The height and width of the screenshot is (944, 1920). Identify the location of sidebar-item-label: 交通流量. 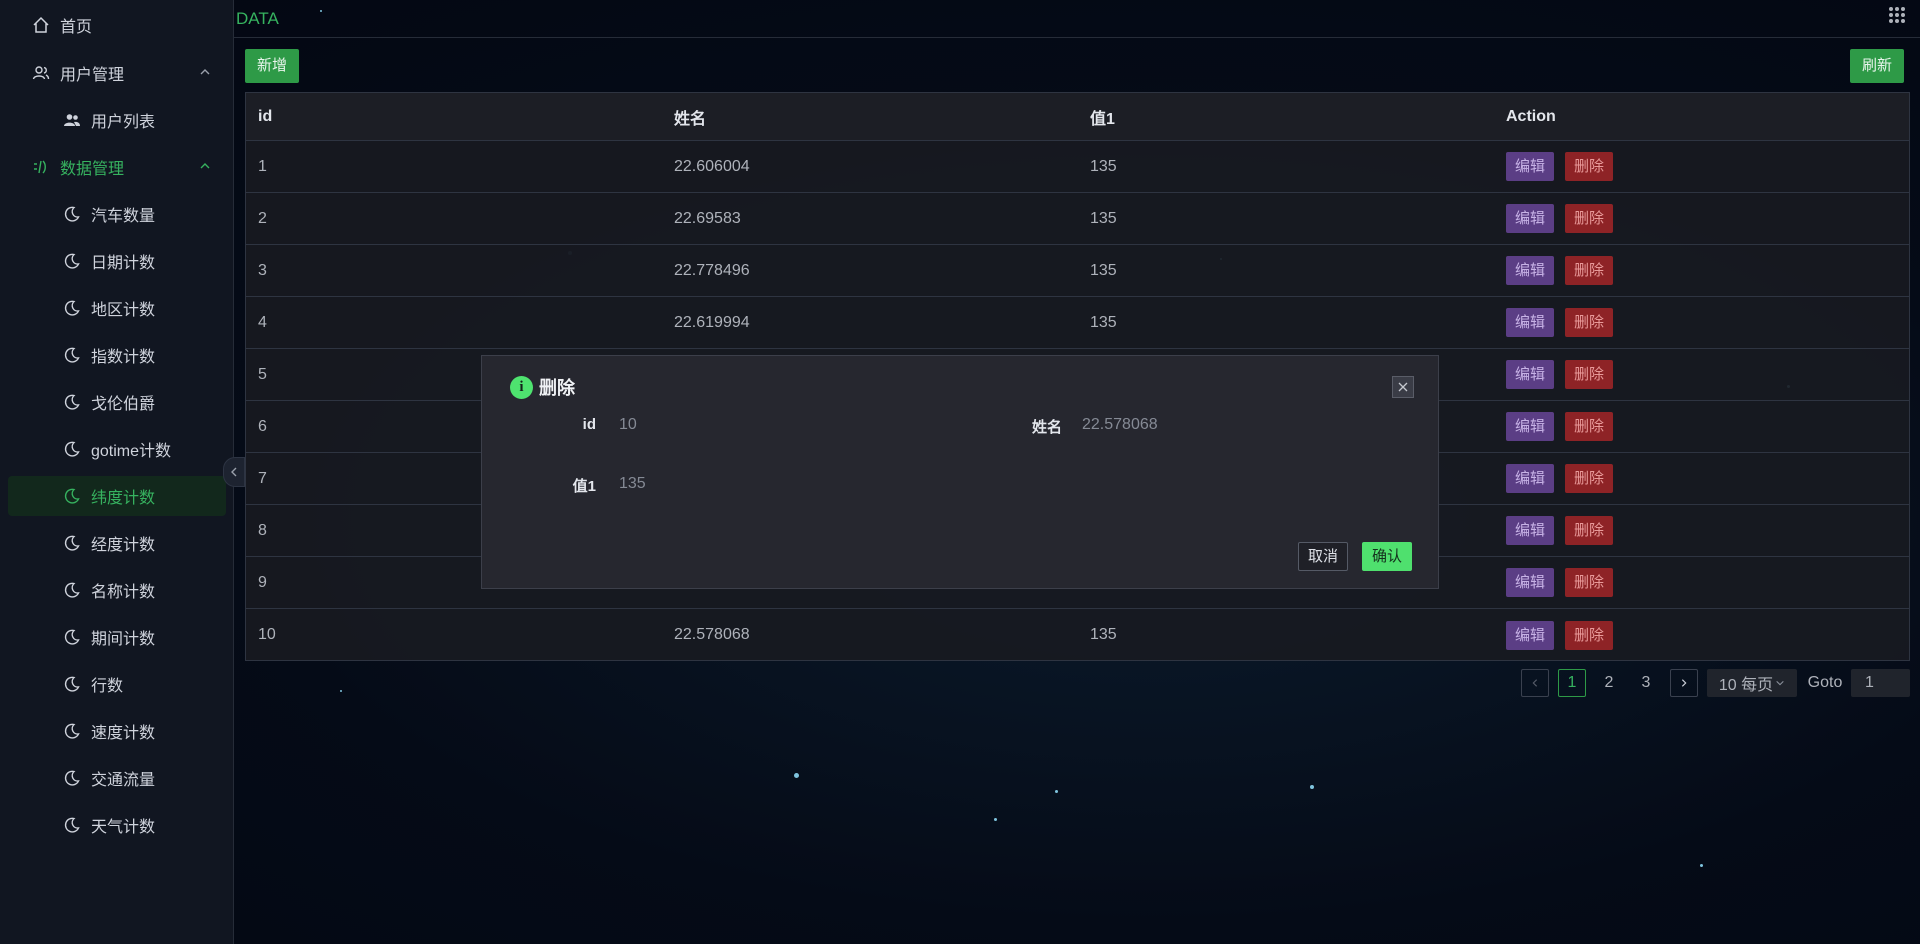
(123, 780).